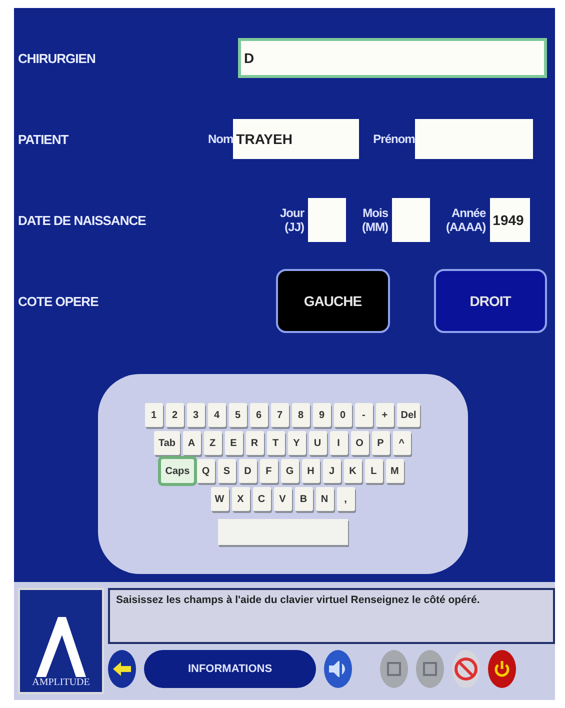 This screenshot has width=565, height=708. What do you see at coordinates (331, 471) in the screenshot?
I see `keyboard-key: J` at bounding box center [331, 471].